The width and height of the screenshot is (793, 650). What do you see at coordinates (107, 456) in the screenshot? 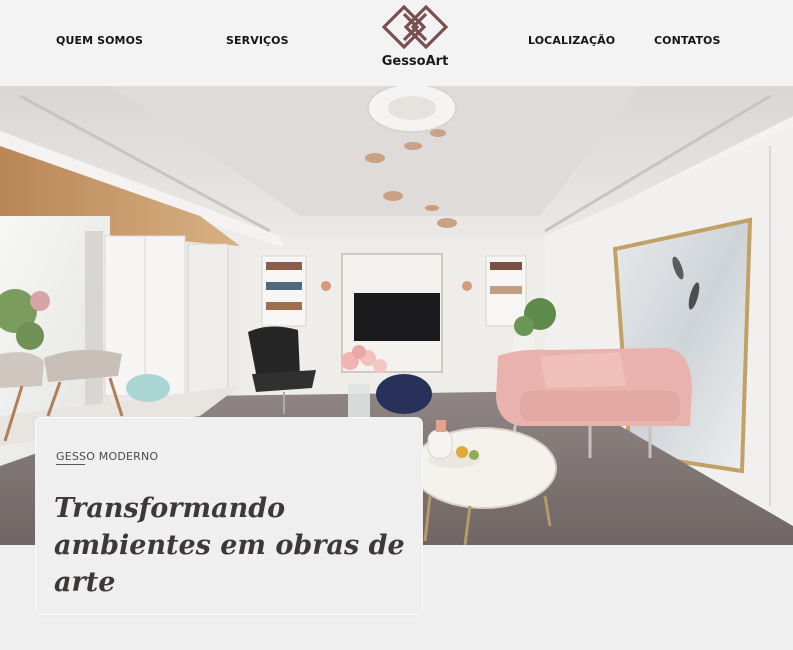
I see `hero-kicker: GESSO MODERNO` at bounding box center [107, 456].